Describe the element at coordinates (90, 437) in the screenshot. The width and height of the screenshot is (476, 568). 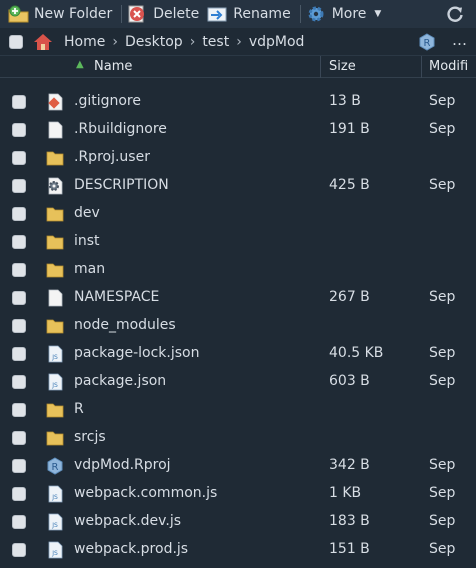
I see `file-name-link: srcjs` at that location.